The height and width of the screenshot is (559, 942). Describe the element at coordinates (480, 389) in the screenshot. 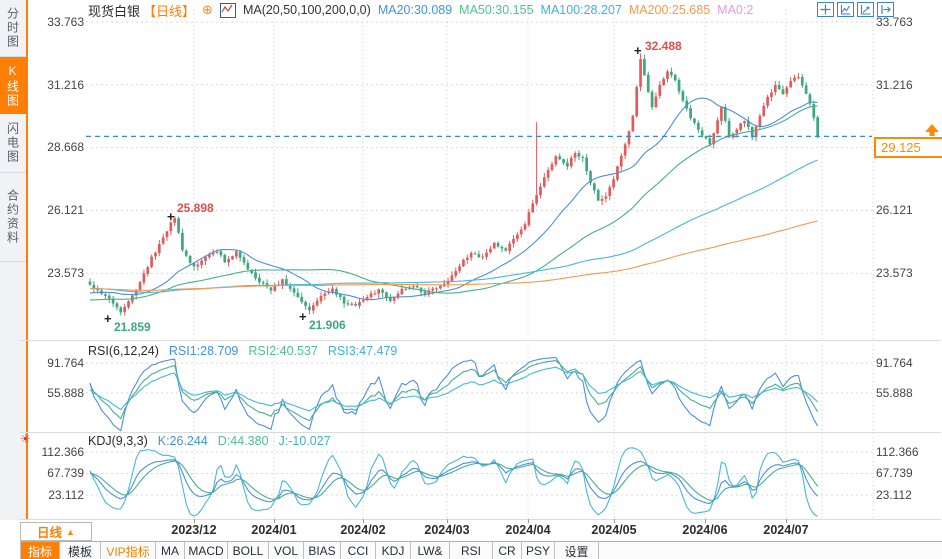

I see `rsi-chart-canvas` at that location.